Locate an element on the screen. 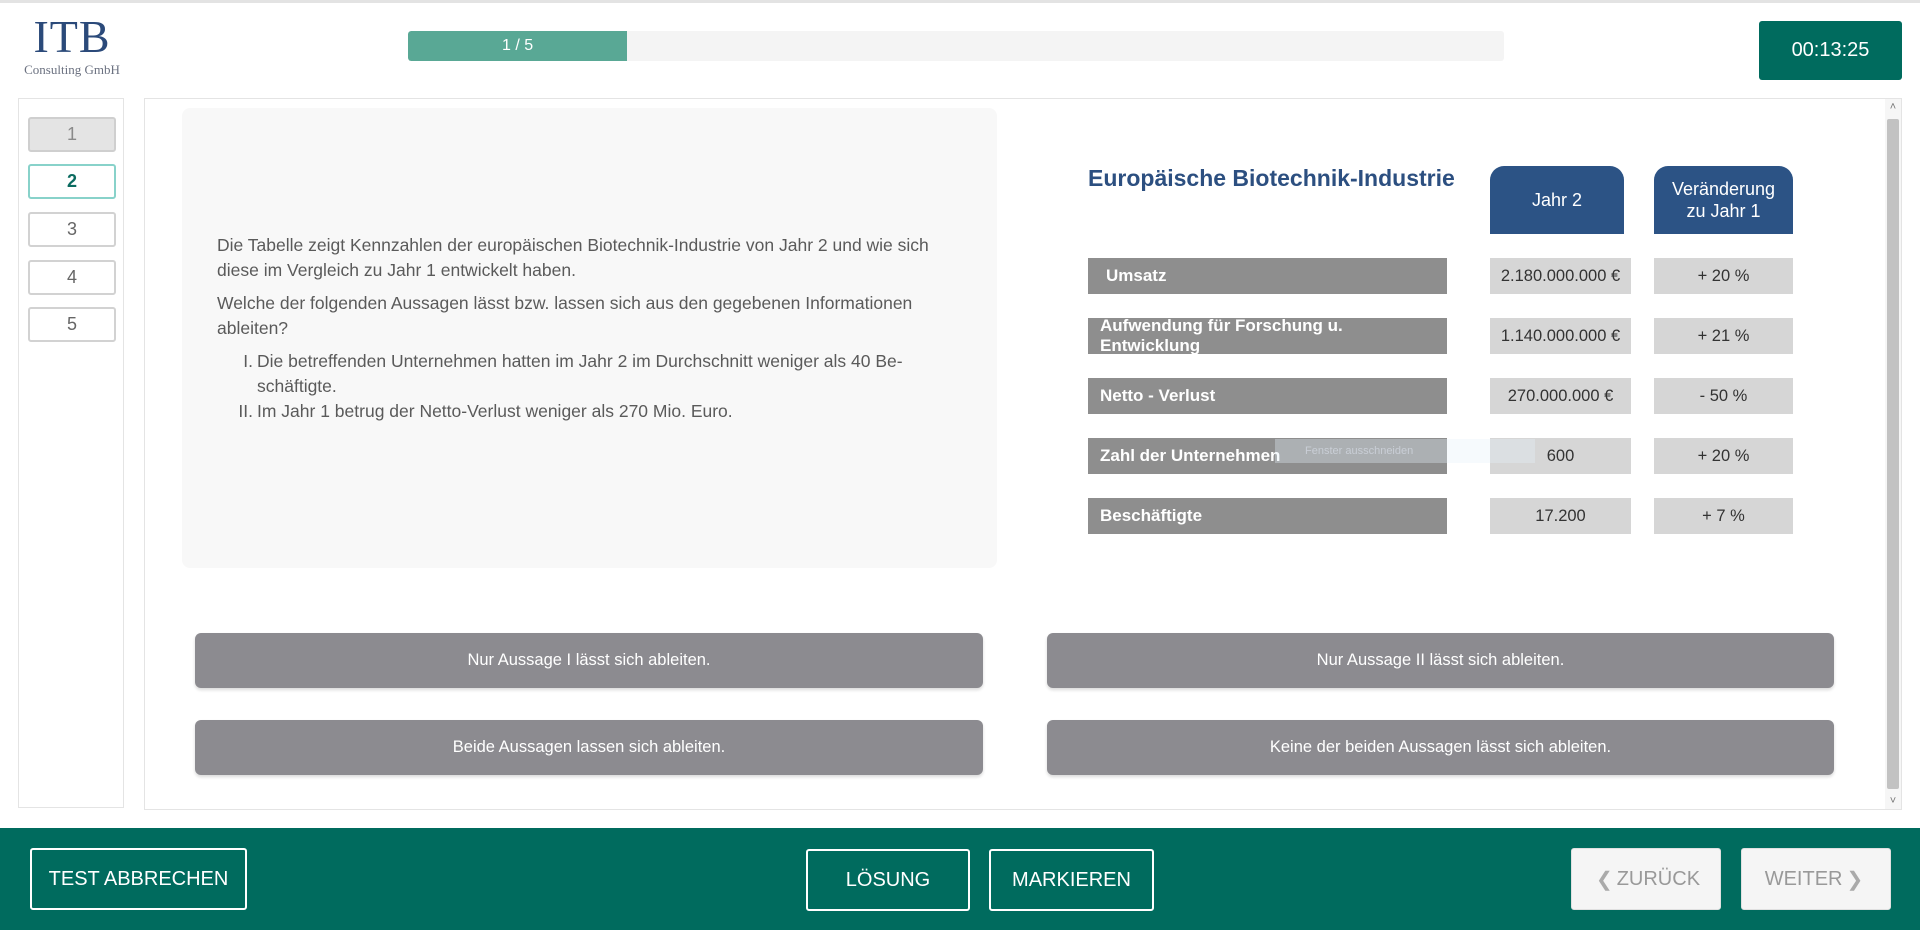 This screenshot has height=930, width=1920. logo-main-text: ITB is located at coordinates (72, 36).